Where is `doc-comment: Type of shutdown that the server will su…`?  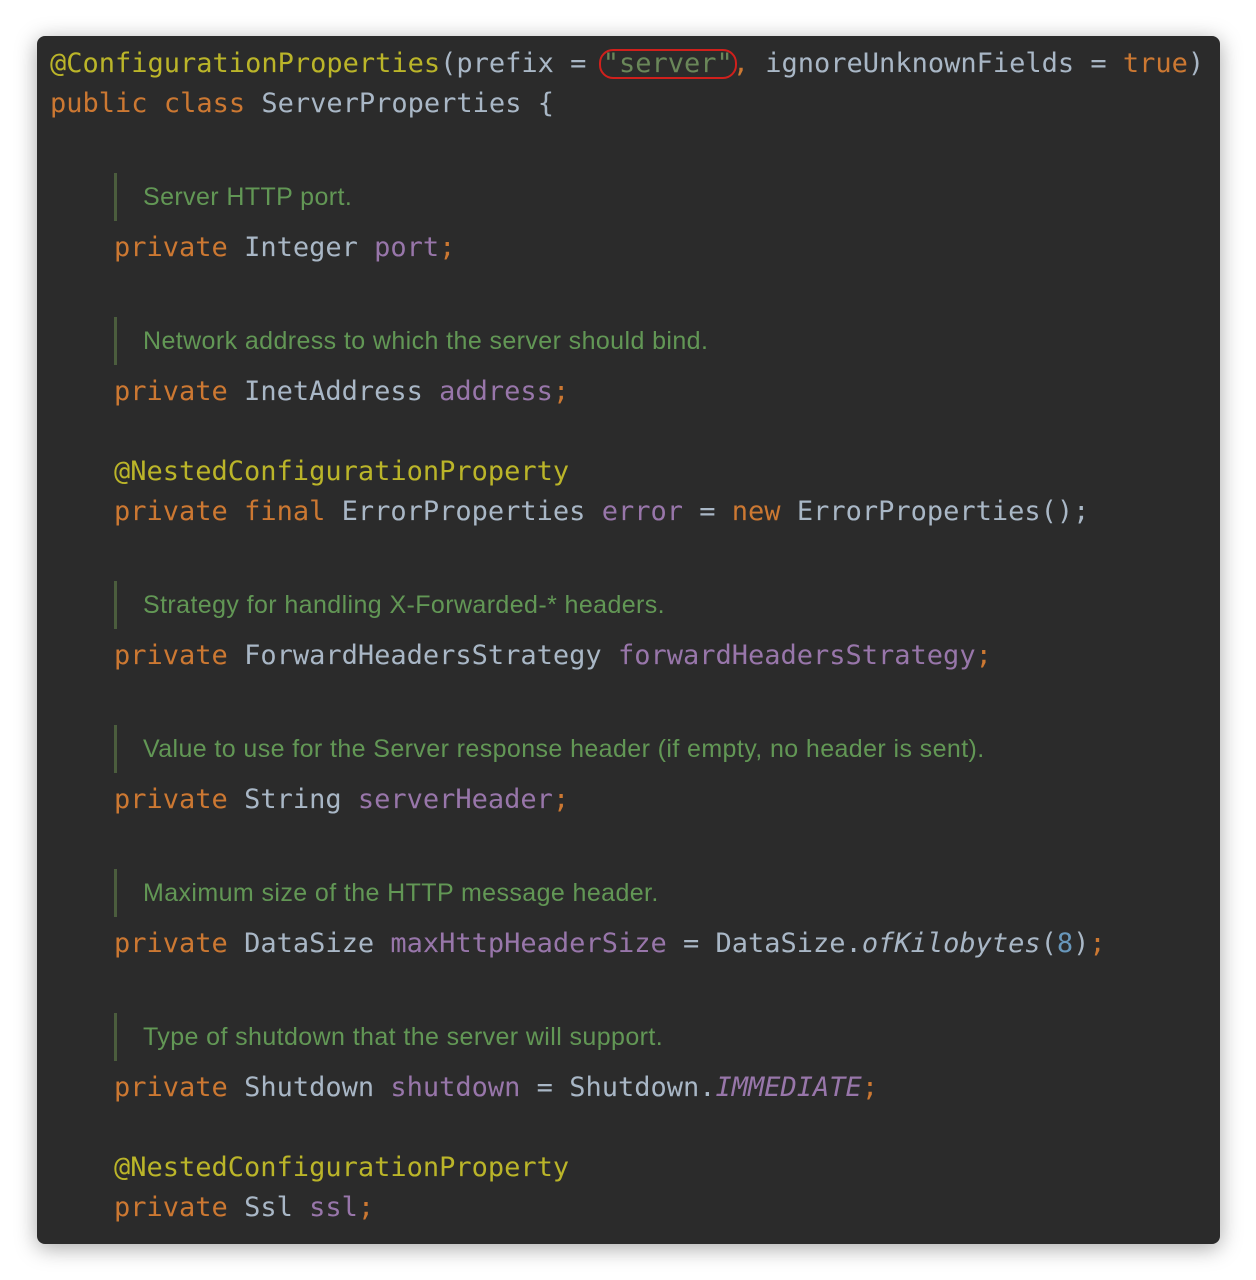 doc-comment: Type of shutdown that the server will su… is located at coordinates (388, 1037).